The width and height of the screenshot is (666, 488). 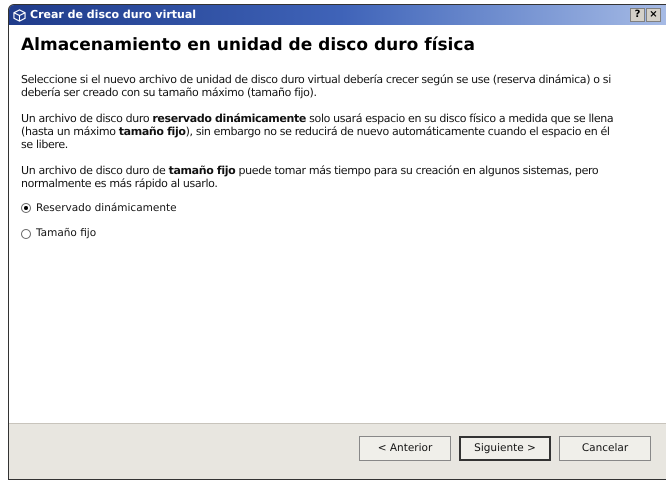 I want to click on help-button: ?, so click(x=637, y=15).